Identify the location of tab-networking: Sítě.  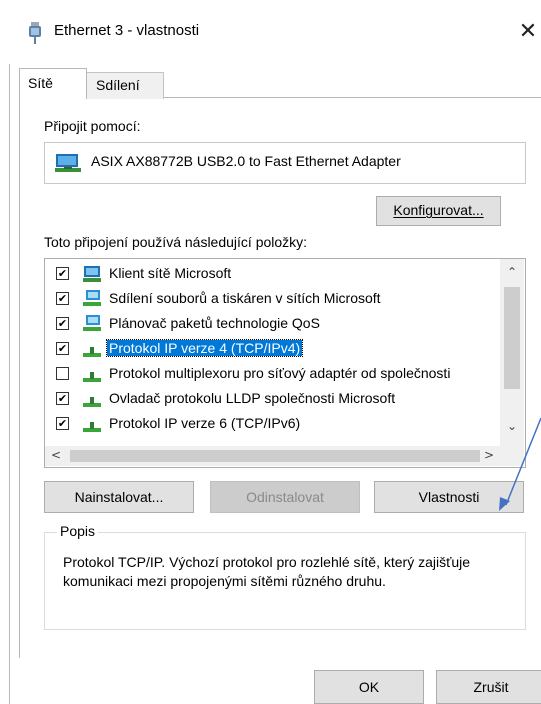
(53, 83).